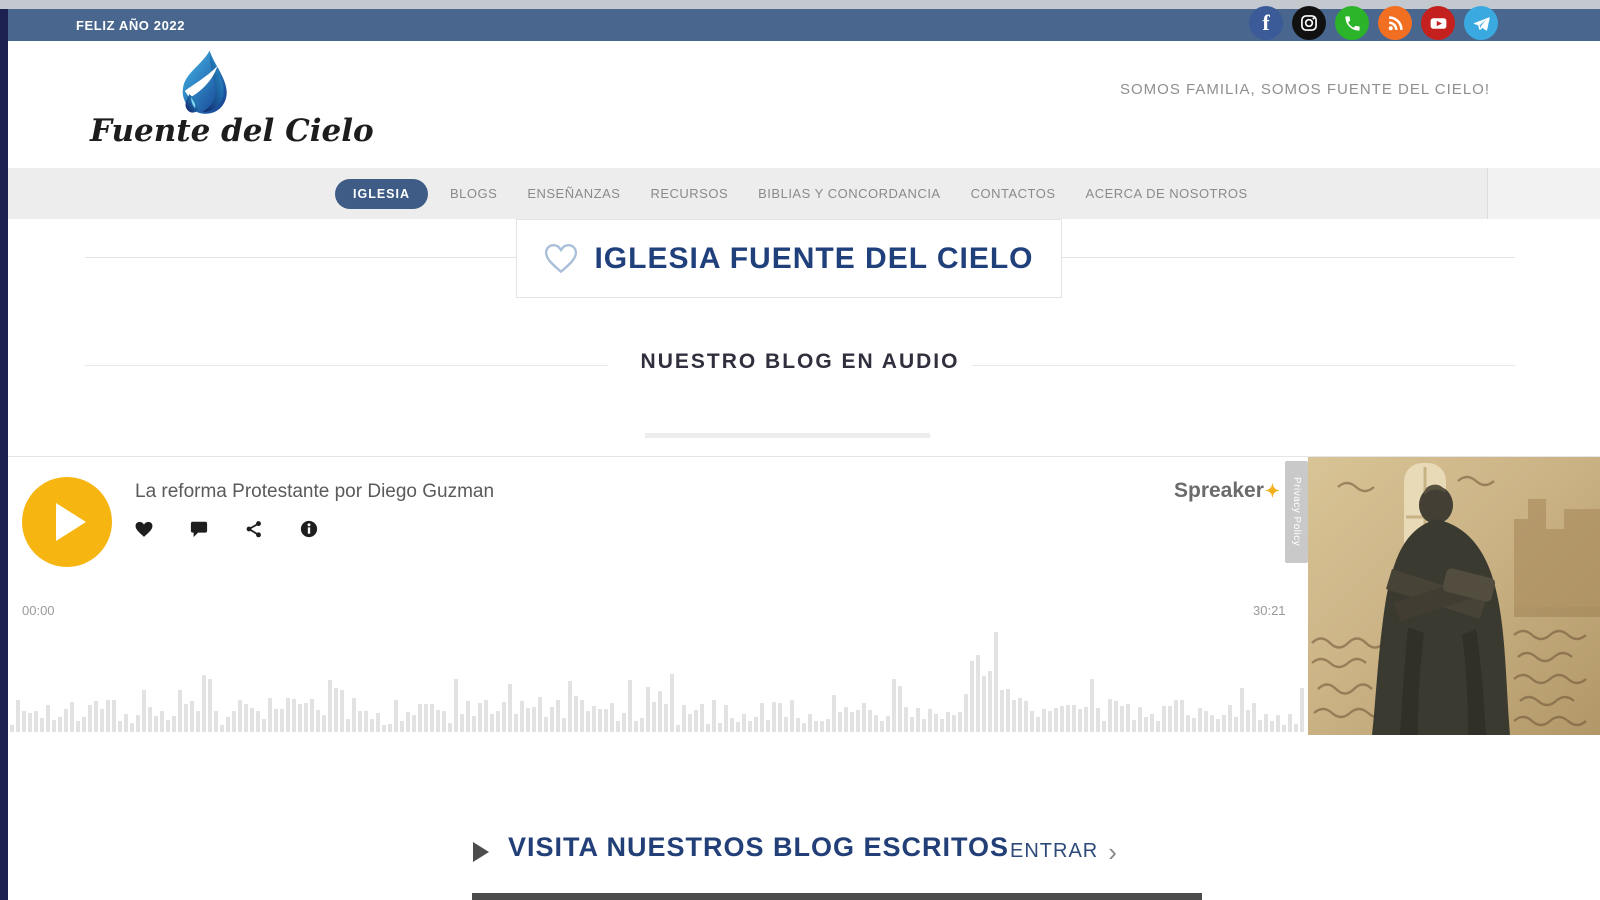 This screenshot has width=1600, height=900. Describe the element at coordinates (759, 847) in the screenshot. I see `blogs-escritos-heading: VISITA NUESTROS BLOG ESCRITOS` at that location.